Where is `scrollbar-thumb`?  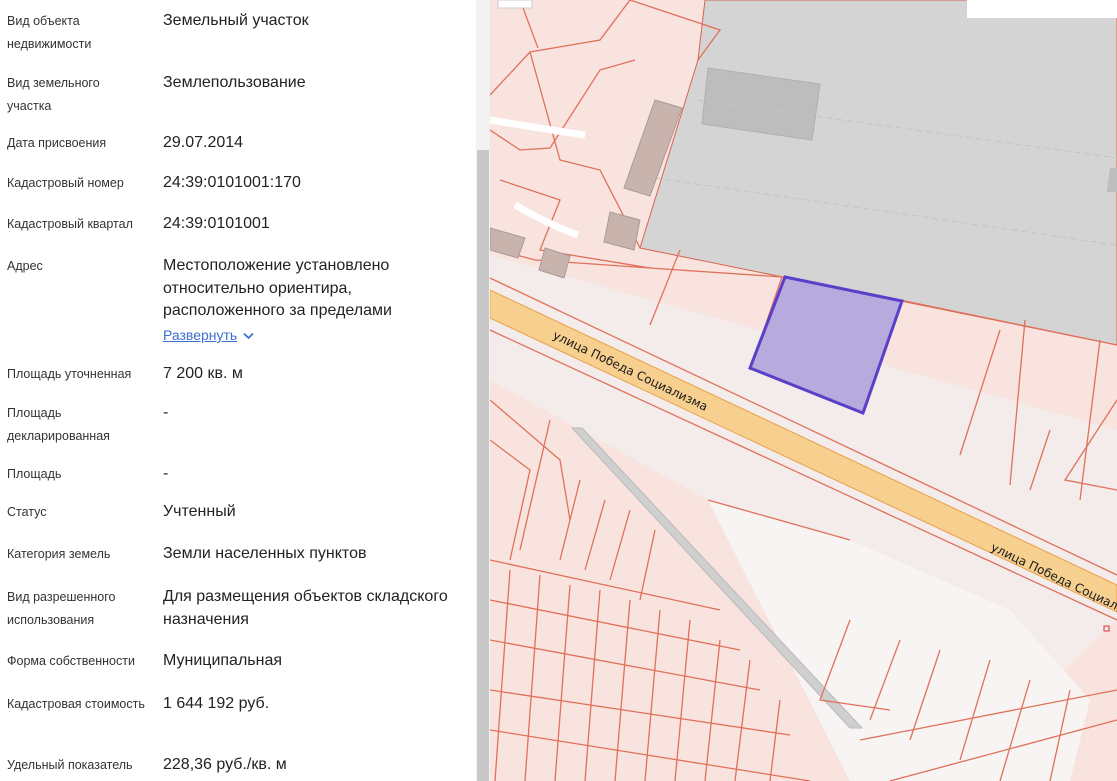
scrollbar-thumb is located at coordinates (483, 465).